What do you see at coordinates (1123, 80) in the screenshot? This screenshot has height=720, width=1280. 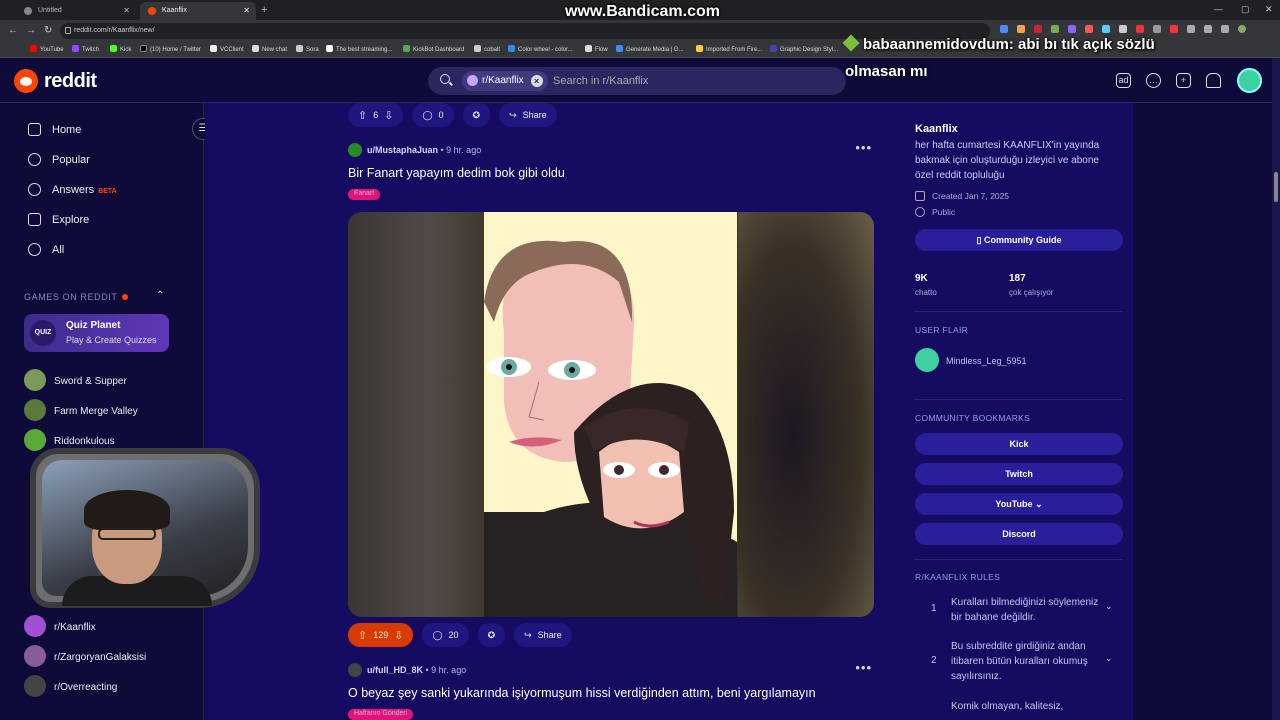 I see `advertise-icon: ad` at bounding box center [1123, 80].